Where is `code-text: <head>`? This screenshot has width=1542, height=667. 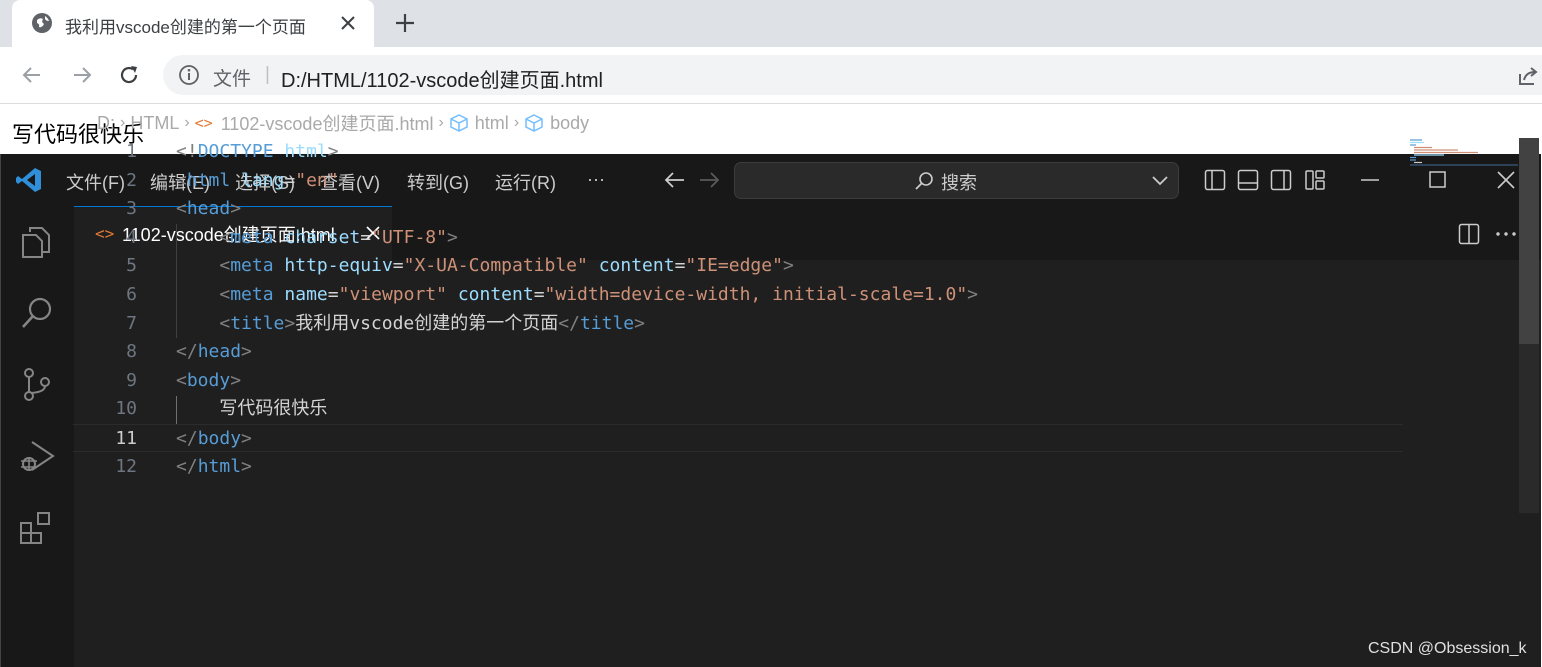
code-text: <head> is located at coordinates (209, 209).